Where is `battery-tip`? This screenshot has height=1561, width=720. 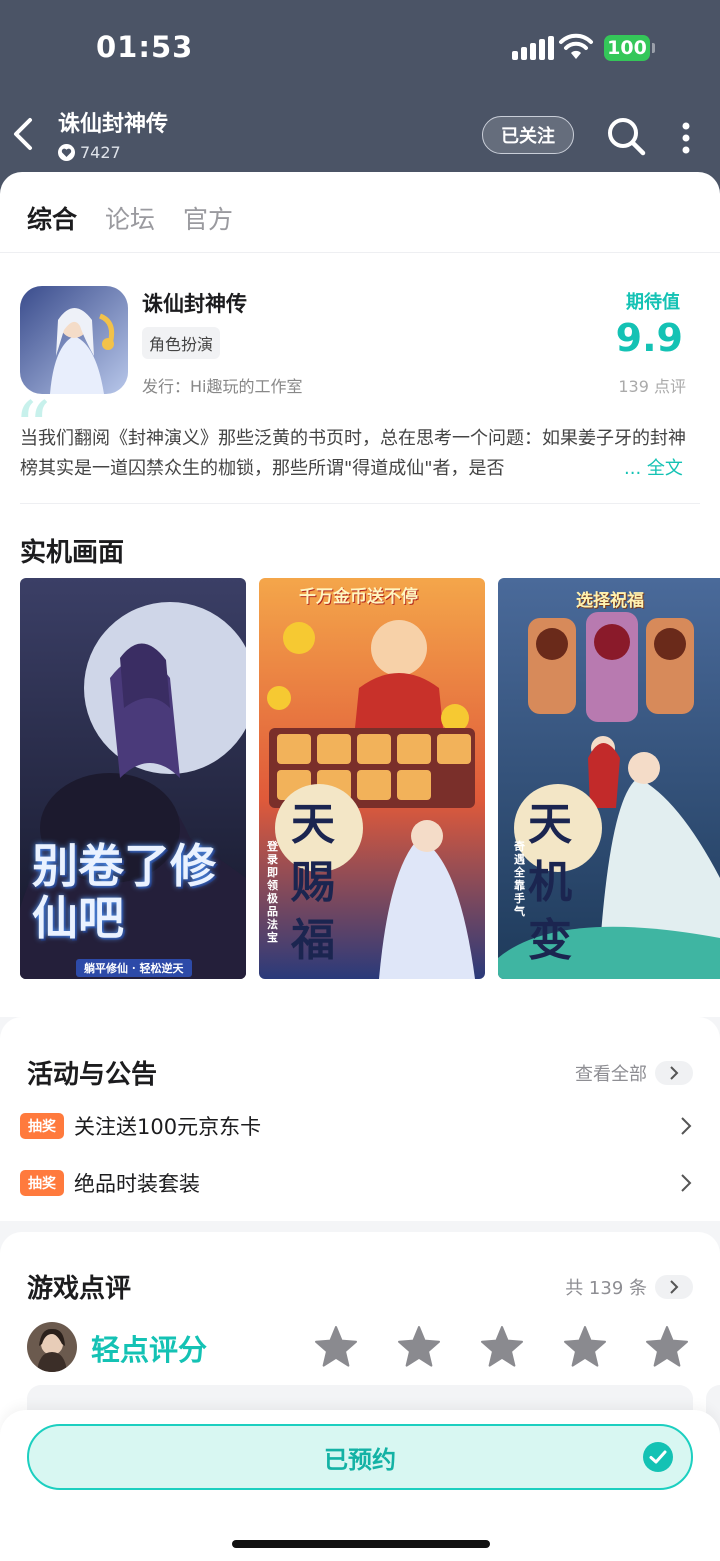 battery-tip is located at coordinates (653, 48).